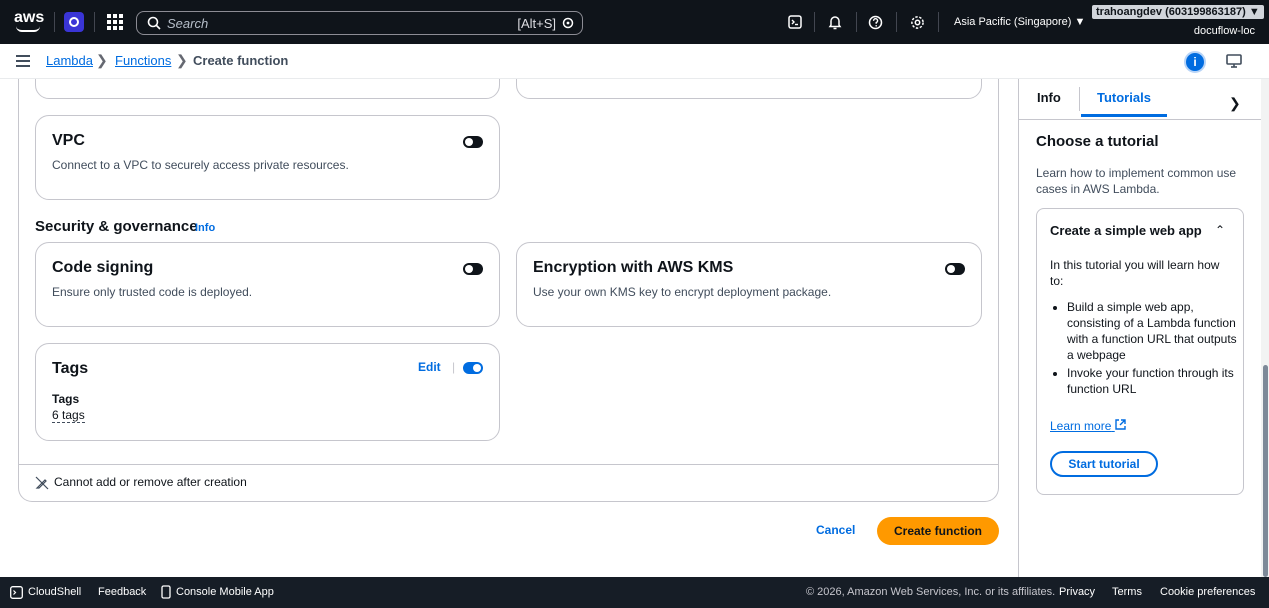 Image resolution: width=1269 pixels, height=608 pixels. I want to click on learn-more-label: Learn more, so click(1081, 426).